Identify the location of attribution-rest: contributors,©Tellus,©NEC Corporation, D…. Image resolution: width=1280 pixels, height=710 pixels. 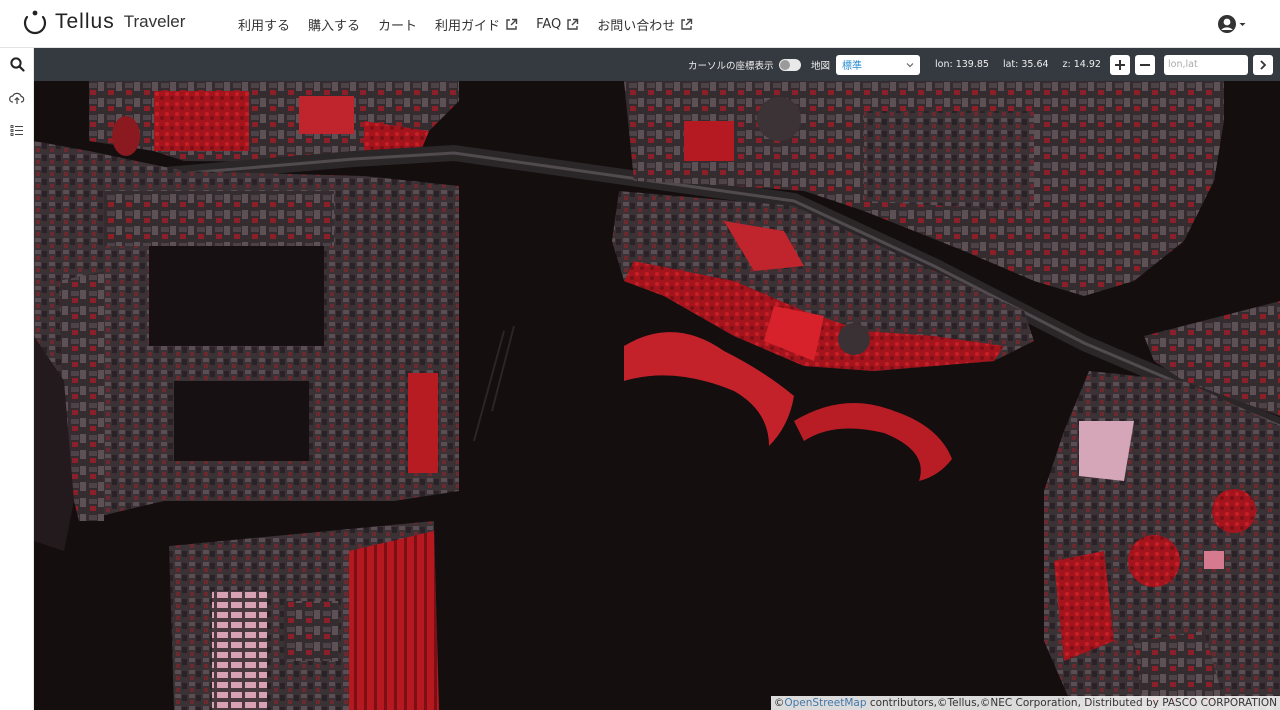
(1071, 703).